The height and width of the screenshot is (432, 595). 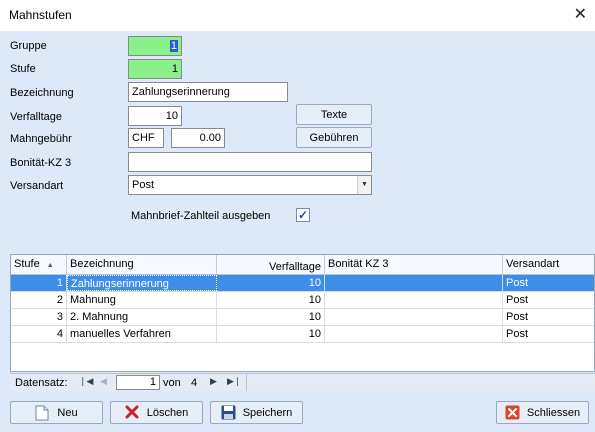 What do you see at coordinates (167, 412) in the screenshot?
I see `loeschen-label: Löschen` at bounding box center [167, 412].